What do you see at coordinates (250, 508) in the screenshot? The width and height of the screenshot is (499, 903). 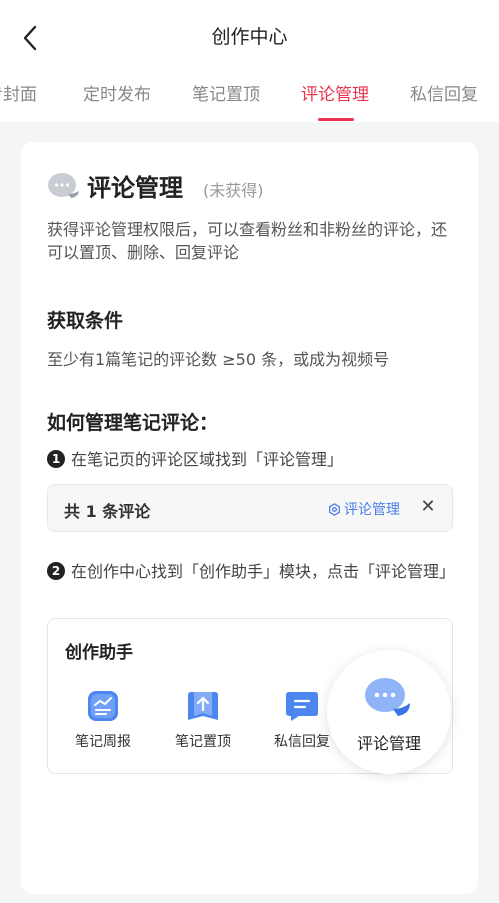 I see `comment-bar-example: 共 1 条评论 评论管理 ✕` at bounding box center [250, 508].